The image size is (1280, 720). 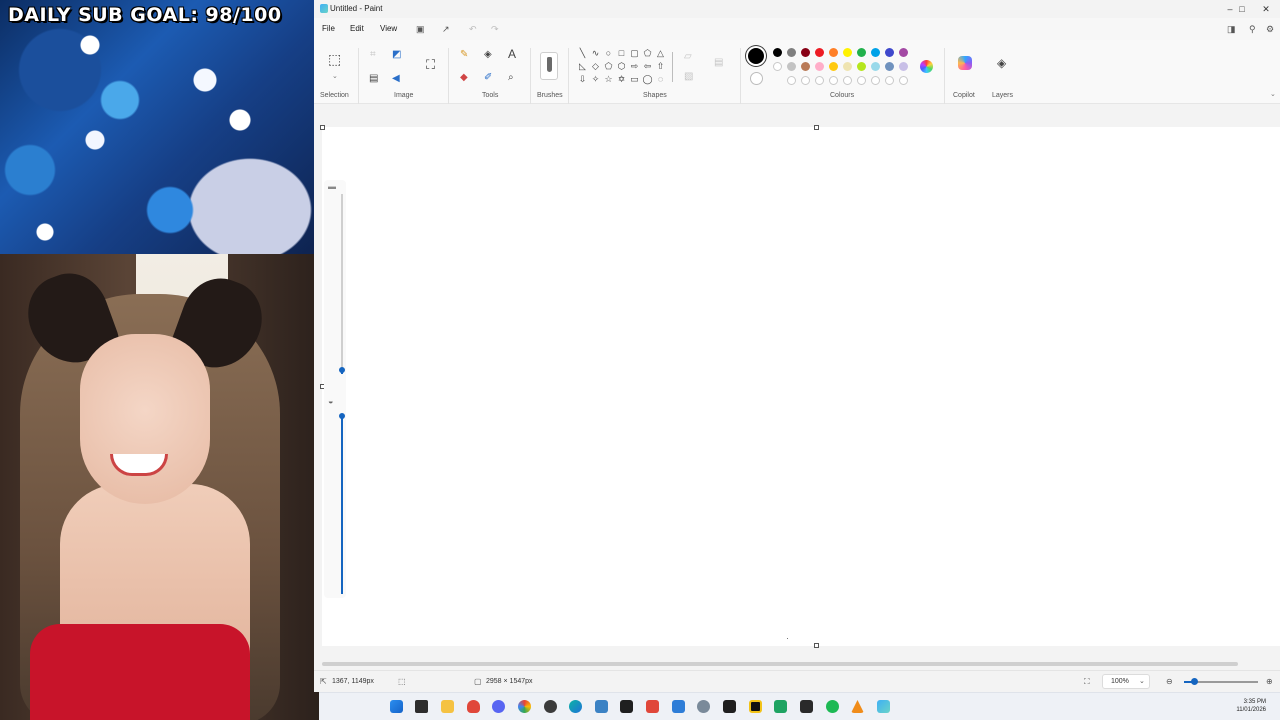 What do you see at coordinates (1231, 29) in the screenshot?
I see `feedback-icon: ◨` at bounding box center [1231, 29].